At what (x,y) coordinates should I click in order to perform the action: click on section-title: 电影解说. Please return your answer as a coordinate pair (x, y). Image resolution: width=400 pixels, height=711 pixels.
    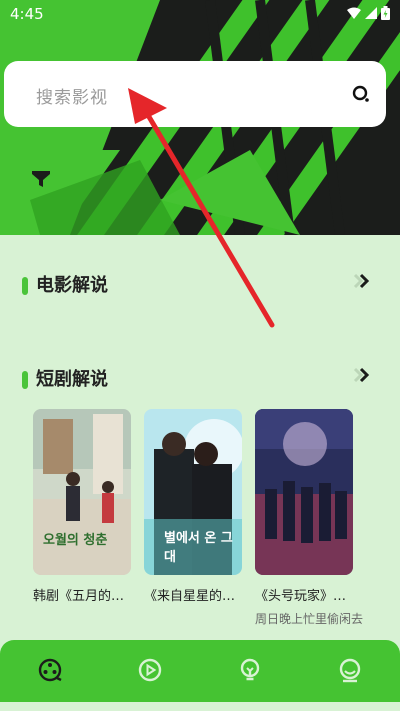
    Looking at the image, I should click on (72, 285).